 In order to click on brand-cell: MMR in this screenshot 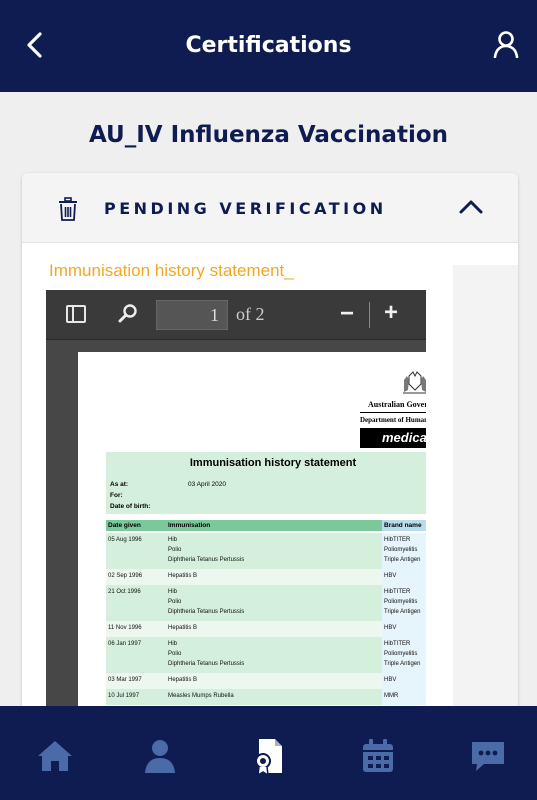, I will do `click(391, 696)`.